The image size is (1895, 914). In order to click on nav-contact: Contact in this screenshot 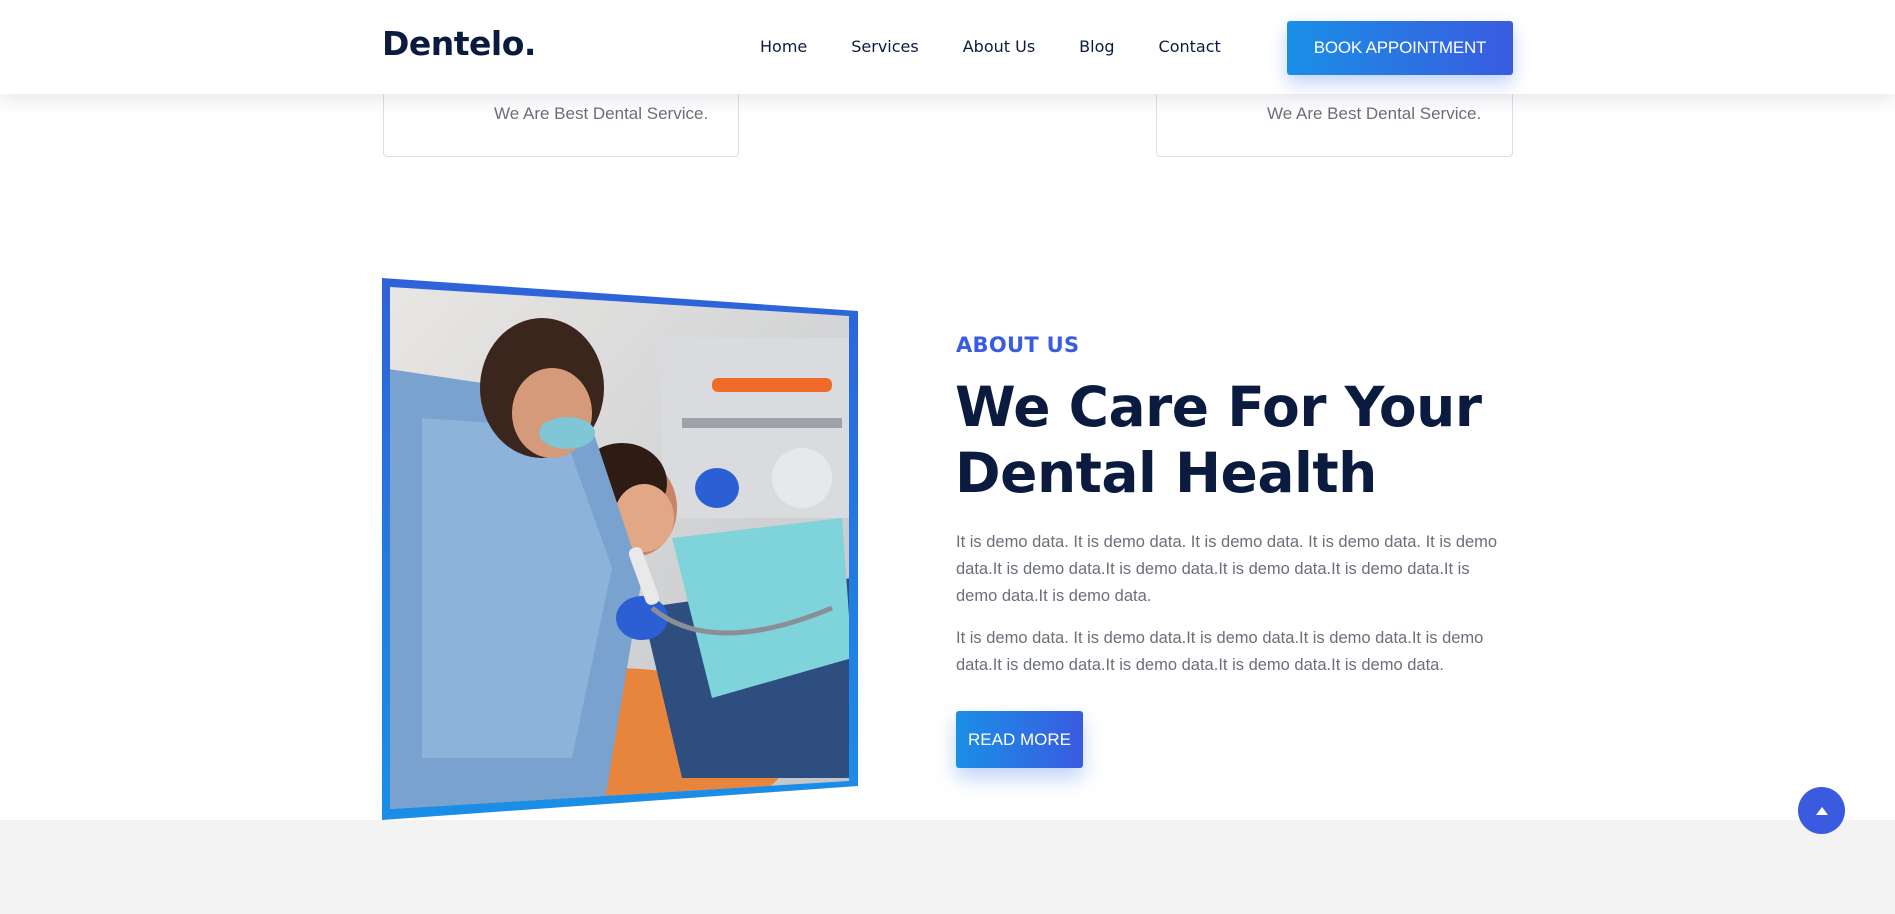, I will do `click(1190, 46)`.